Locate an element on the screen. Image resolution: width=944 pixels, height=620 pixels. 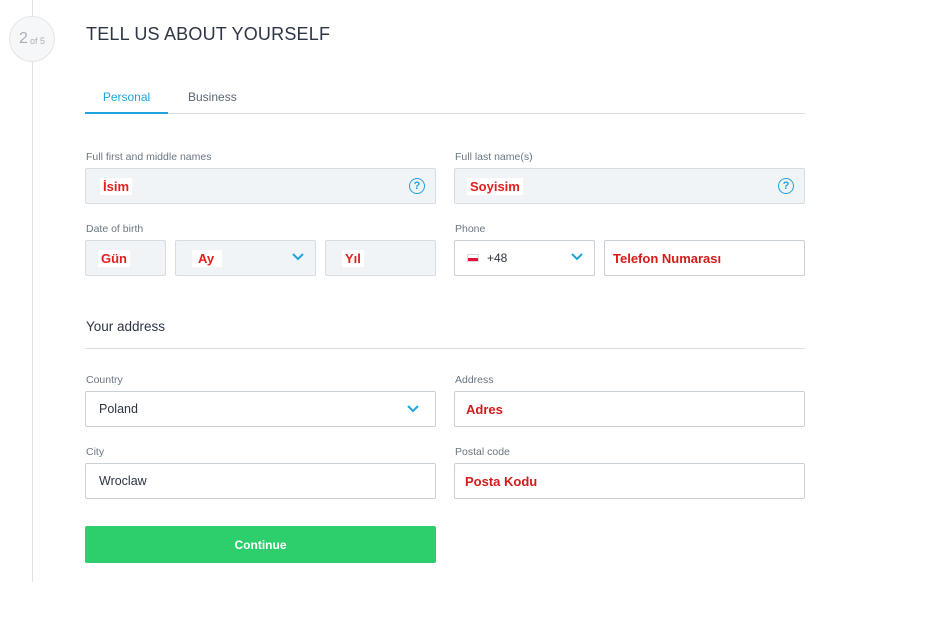
last-name-label: Full last name(s) is located at coordinates (494, 157).